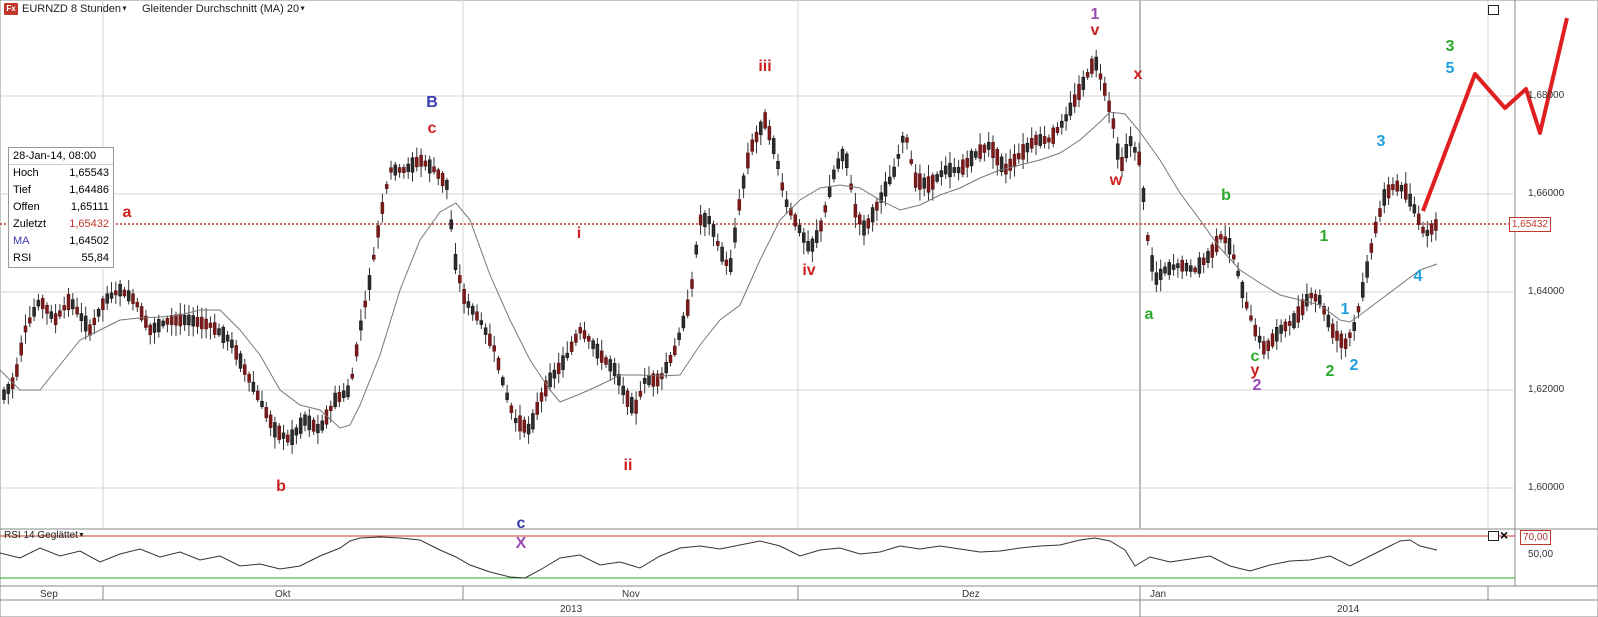  What do you see at coordinates (521, 523) in the screenshot?
I see `wave-label: c` at bounding box center [521, 523].